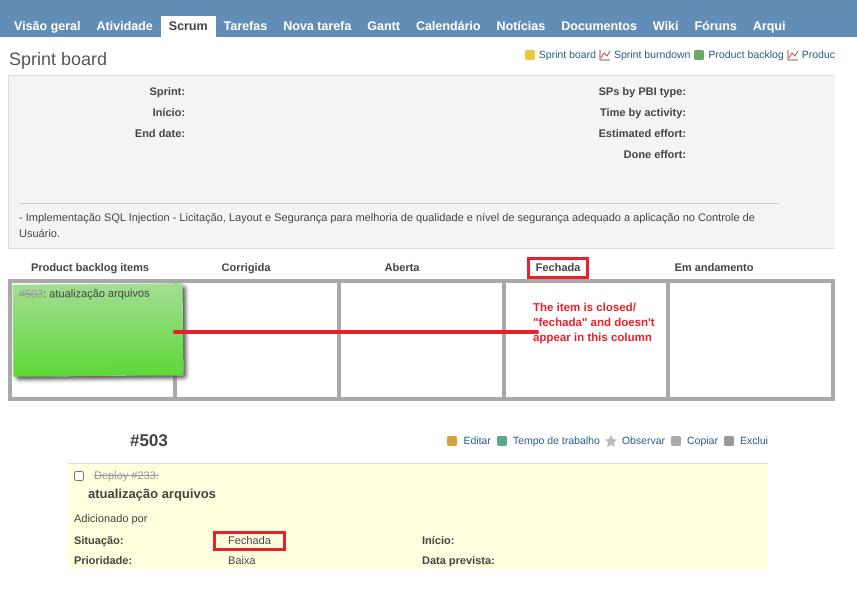  What do you see at coordinates (477, 441) in the screenshot?
I see `action-link: Editar` at bounding box center [477, 441].